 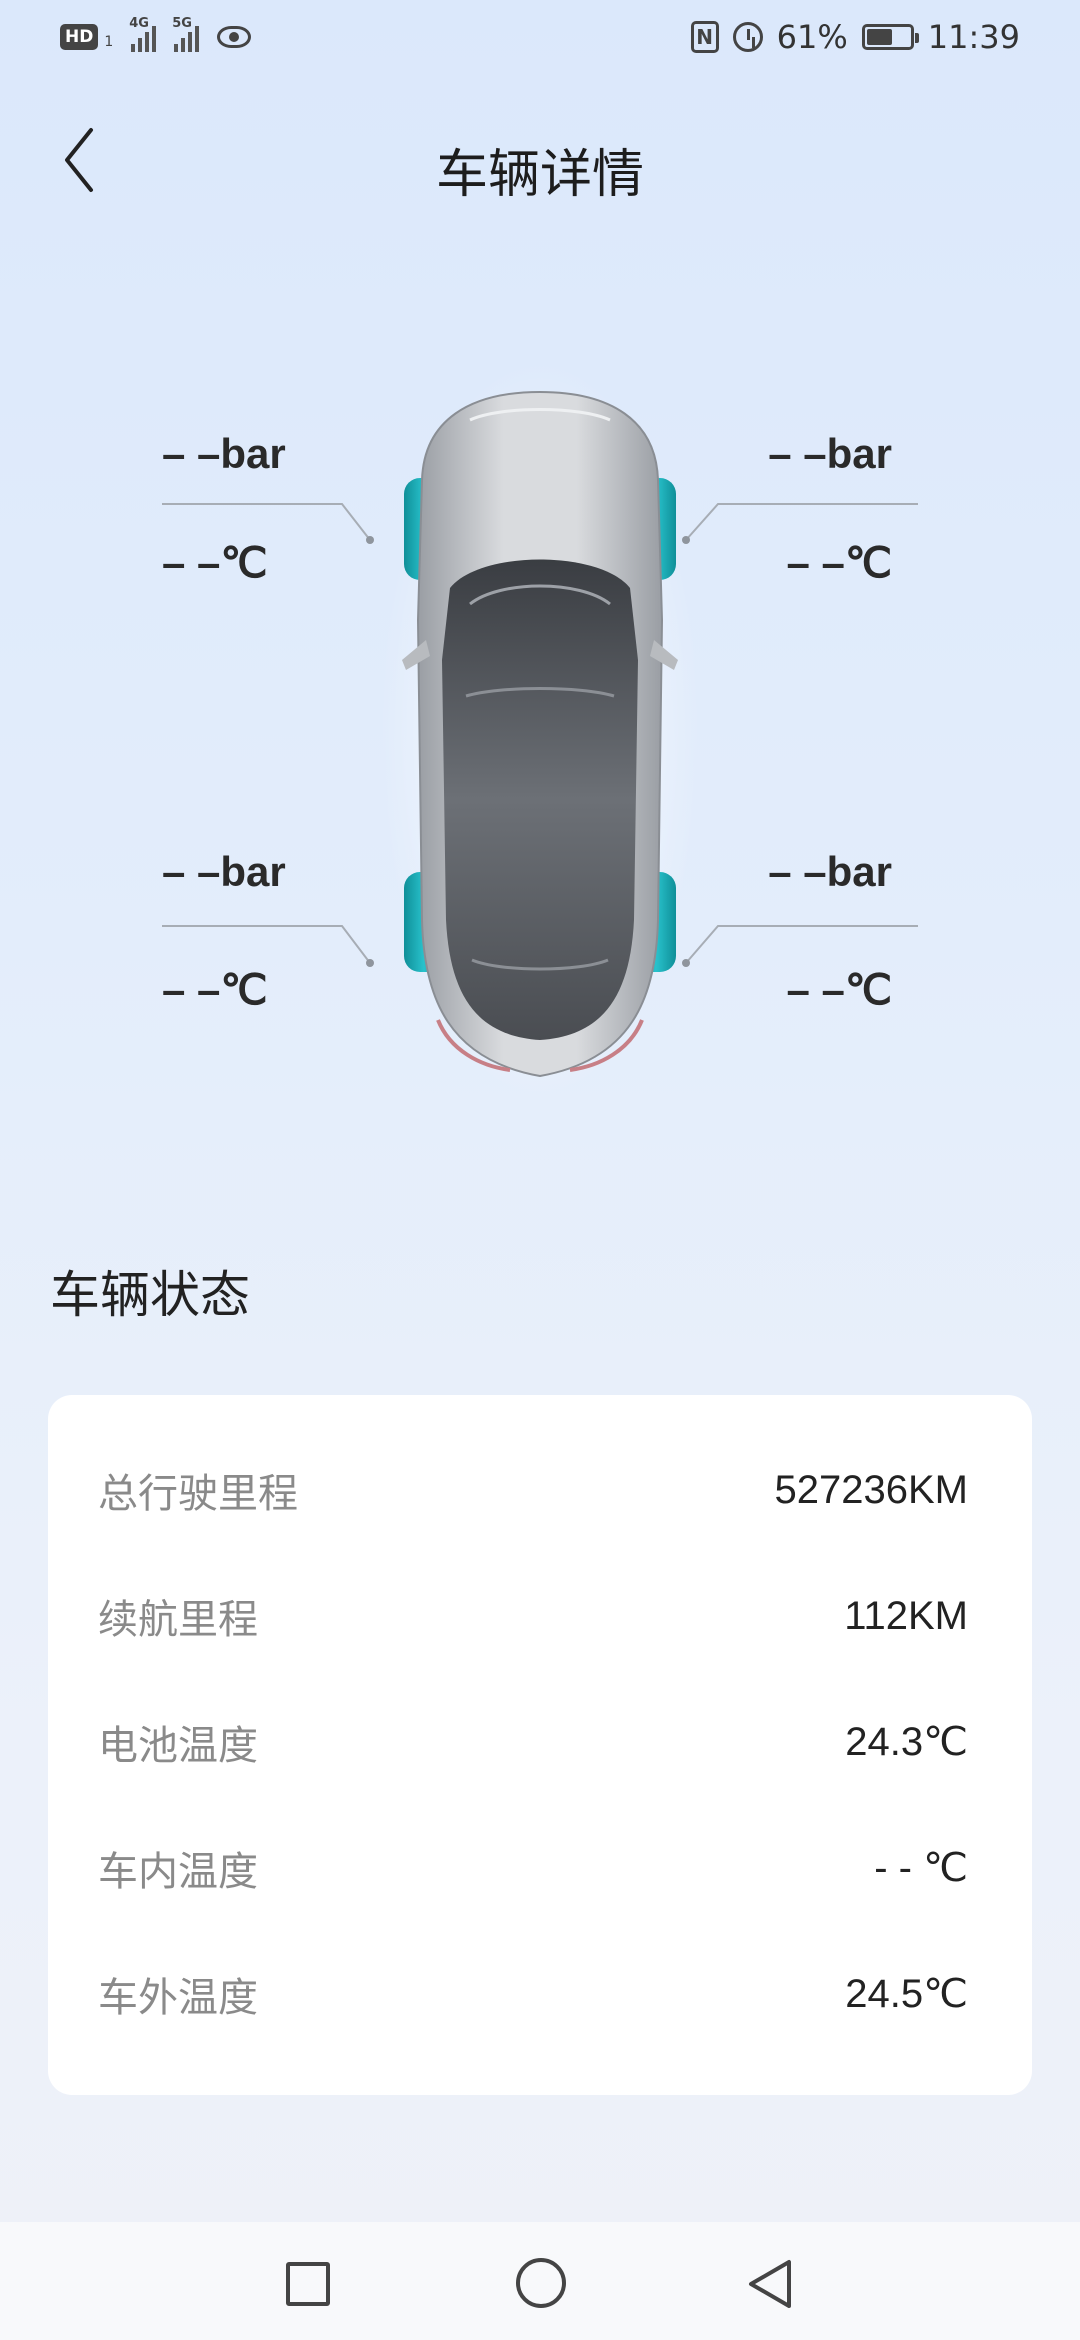 What do you see at coordinates (879, 37) in the screenshot?
I see `battery-fill` at bounding box center [879, 37].